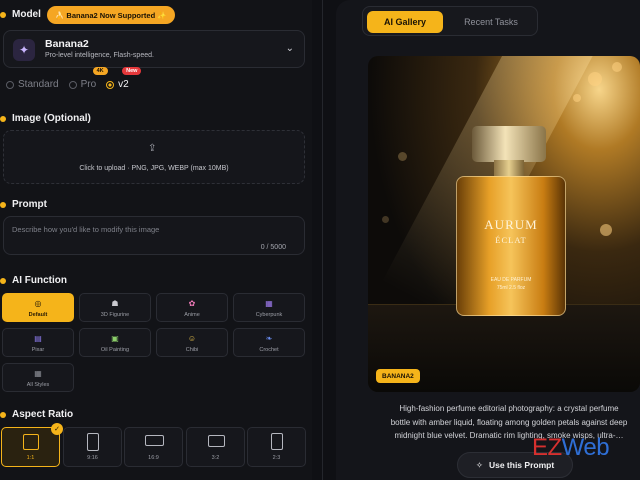 This screenshot has height=480, width=640. I want to click on banana2-supported-badge: 🍌 Banana2 Now Supported ✨, so click(111, 15).